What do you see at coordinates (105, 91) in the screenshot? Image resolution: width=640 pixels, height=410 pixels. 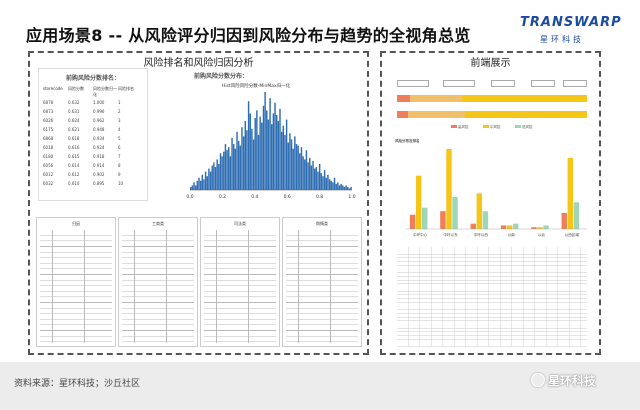 I see `rank-col-normalized: 风险分数归一化` at bounding box center [105, 91].